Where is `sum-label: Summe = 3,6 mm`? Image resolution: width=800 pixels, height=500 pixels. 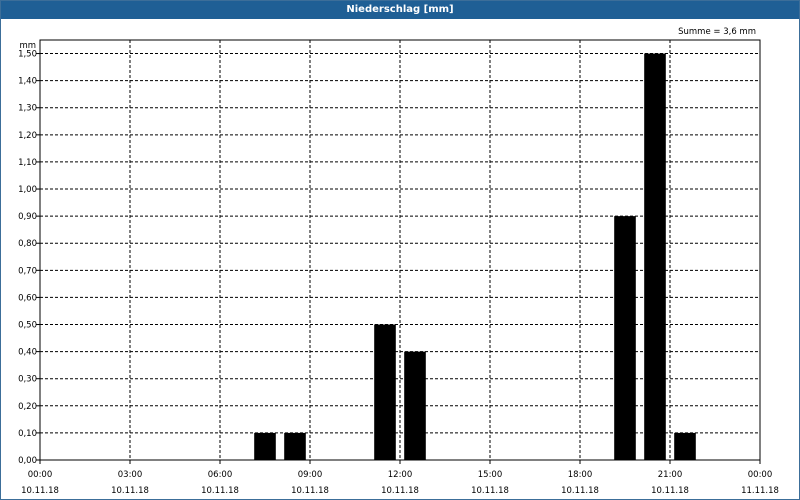
sum-label: Summe = 3,6 mm is located at coordinates (717, 32).